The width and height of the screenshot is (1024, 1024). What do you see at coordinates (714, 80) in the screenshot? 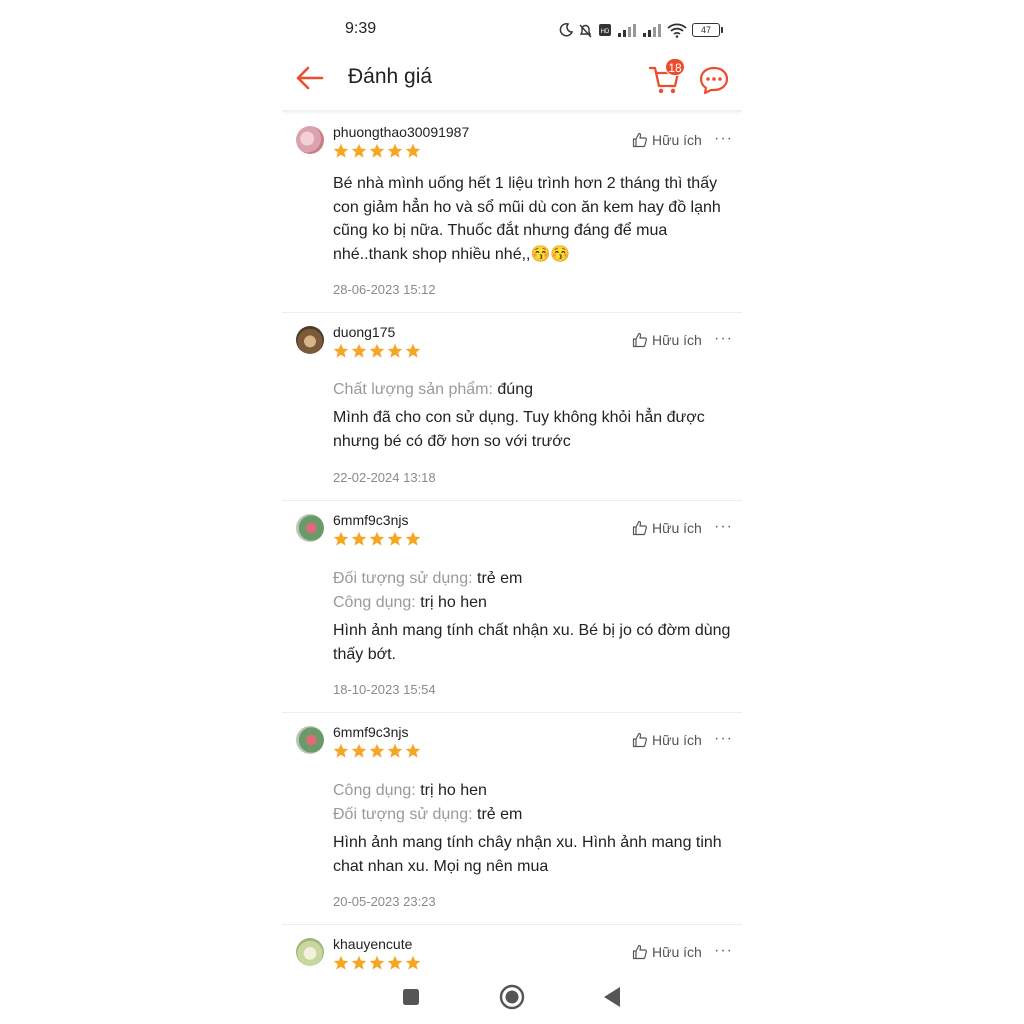
I see `chat-icon` at bounding box center [714, 80].